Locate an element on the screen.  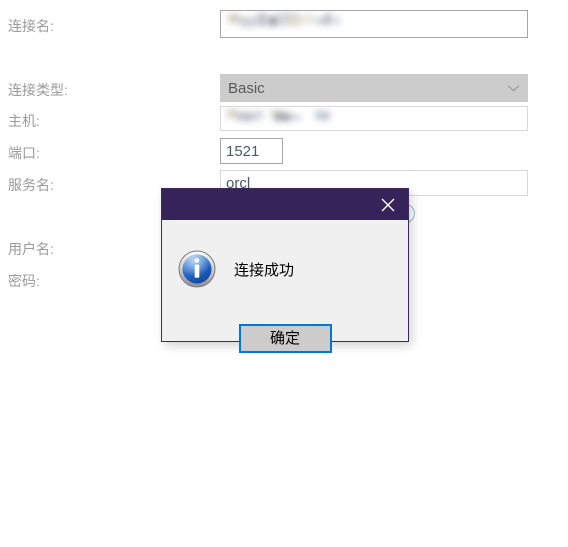
label-host: 主机: is located at coordinates (24, 121).